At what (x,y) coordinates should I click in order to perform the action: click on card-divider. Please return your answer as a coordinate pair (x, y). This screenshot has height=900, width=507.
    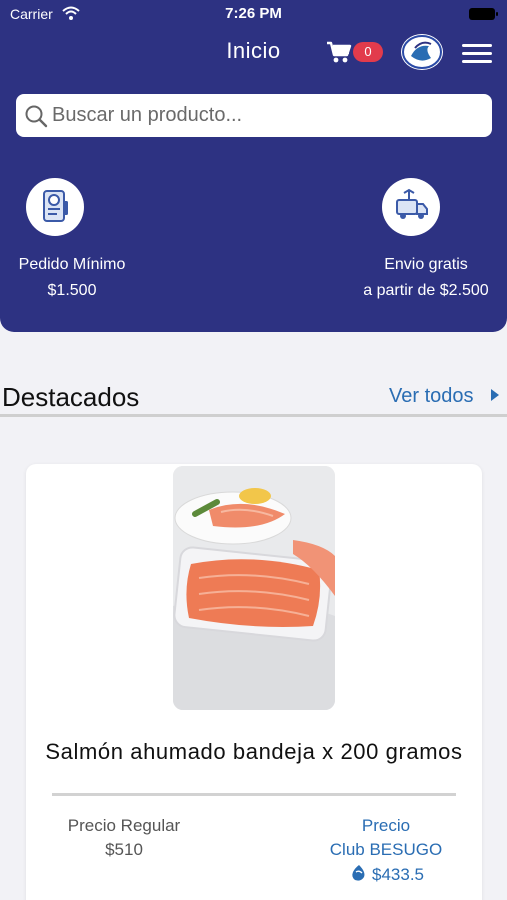
    Looking at the image, I should click on (254, 794).